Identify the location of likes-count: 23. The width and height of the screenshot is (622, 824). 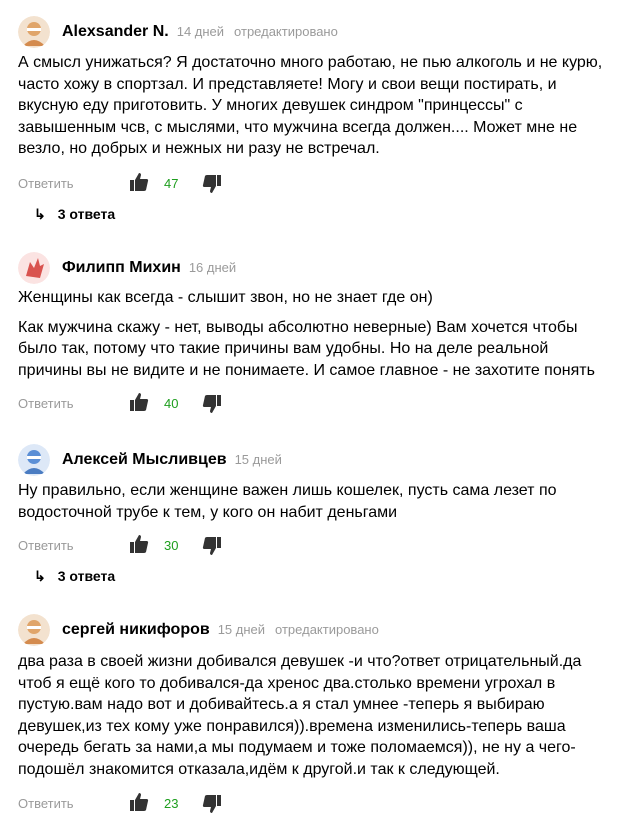
(171, 803).